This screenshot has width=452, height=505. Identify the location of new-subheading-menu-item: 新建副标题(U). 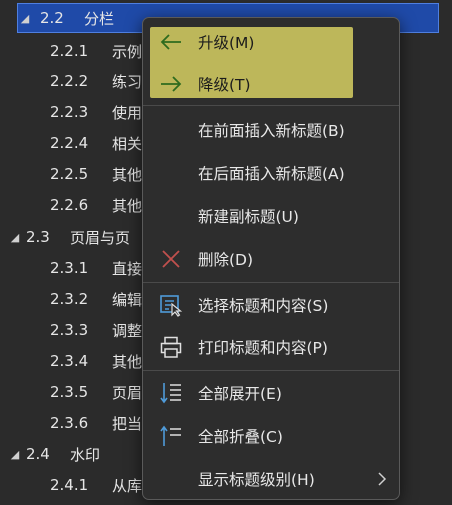
(271, 216).